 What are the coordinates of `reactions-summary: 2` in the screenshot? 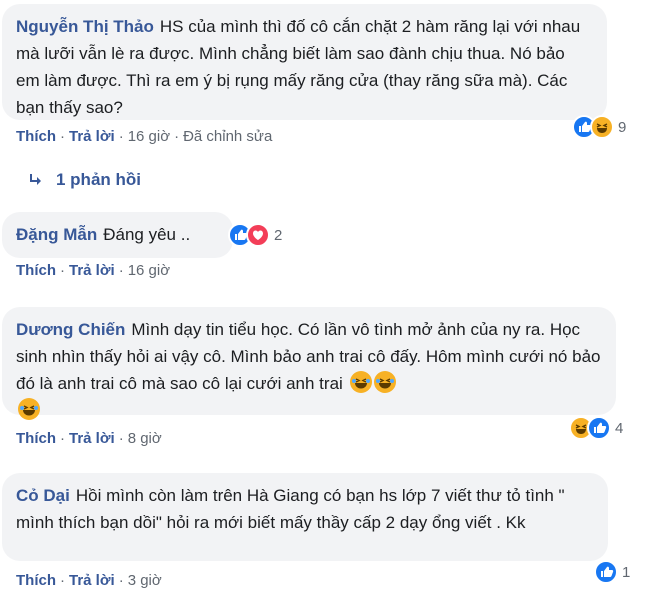 It's located at (256, 235).